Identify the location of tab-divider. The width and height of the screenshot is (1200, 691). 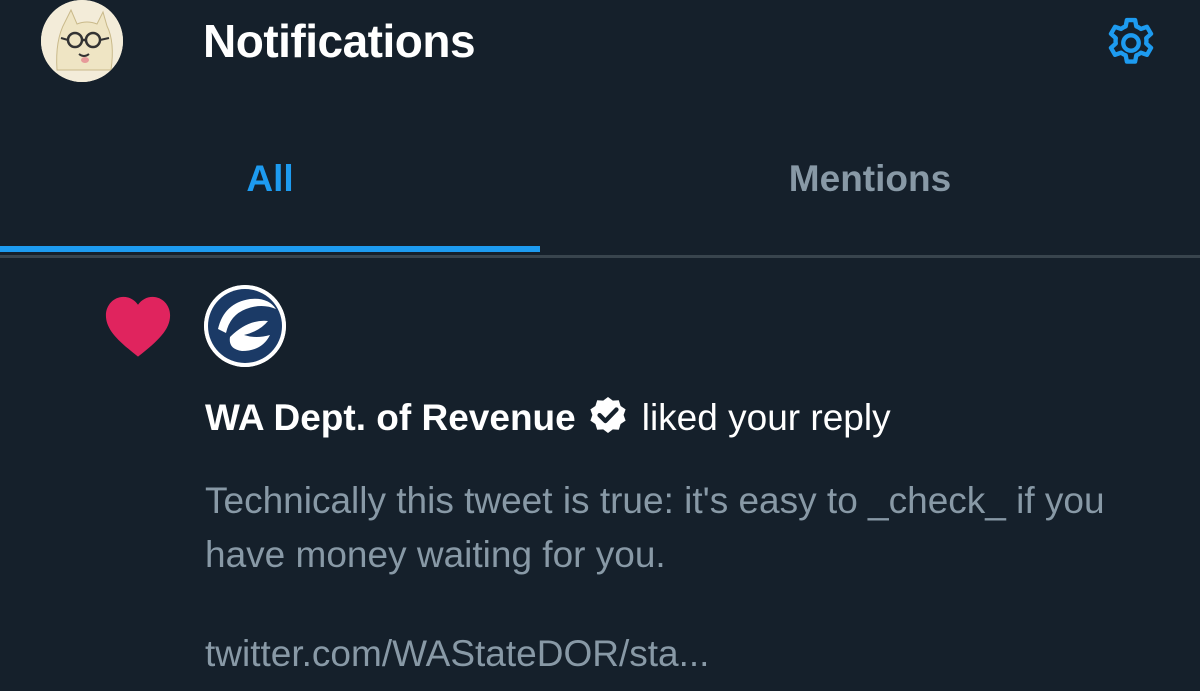
(600, 256).